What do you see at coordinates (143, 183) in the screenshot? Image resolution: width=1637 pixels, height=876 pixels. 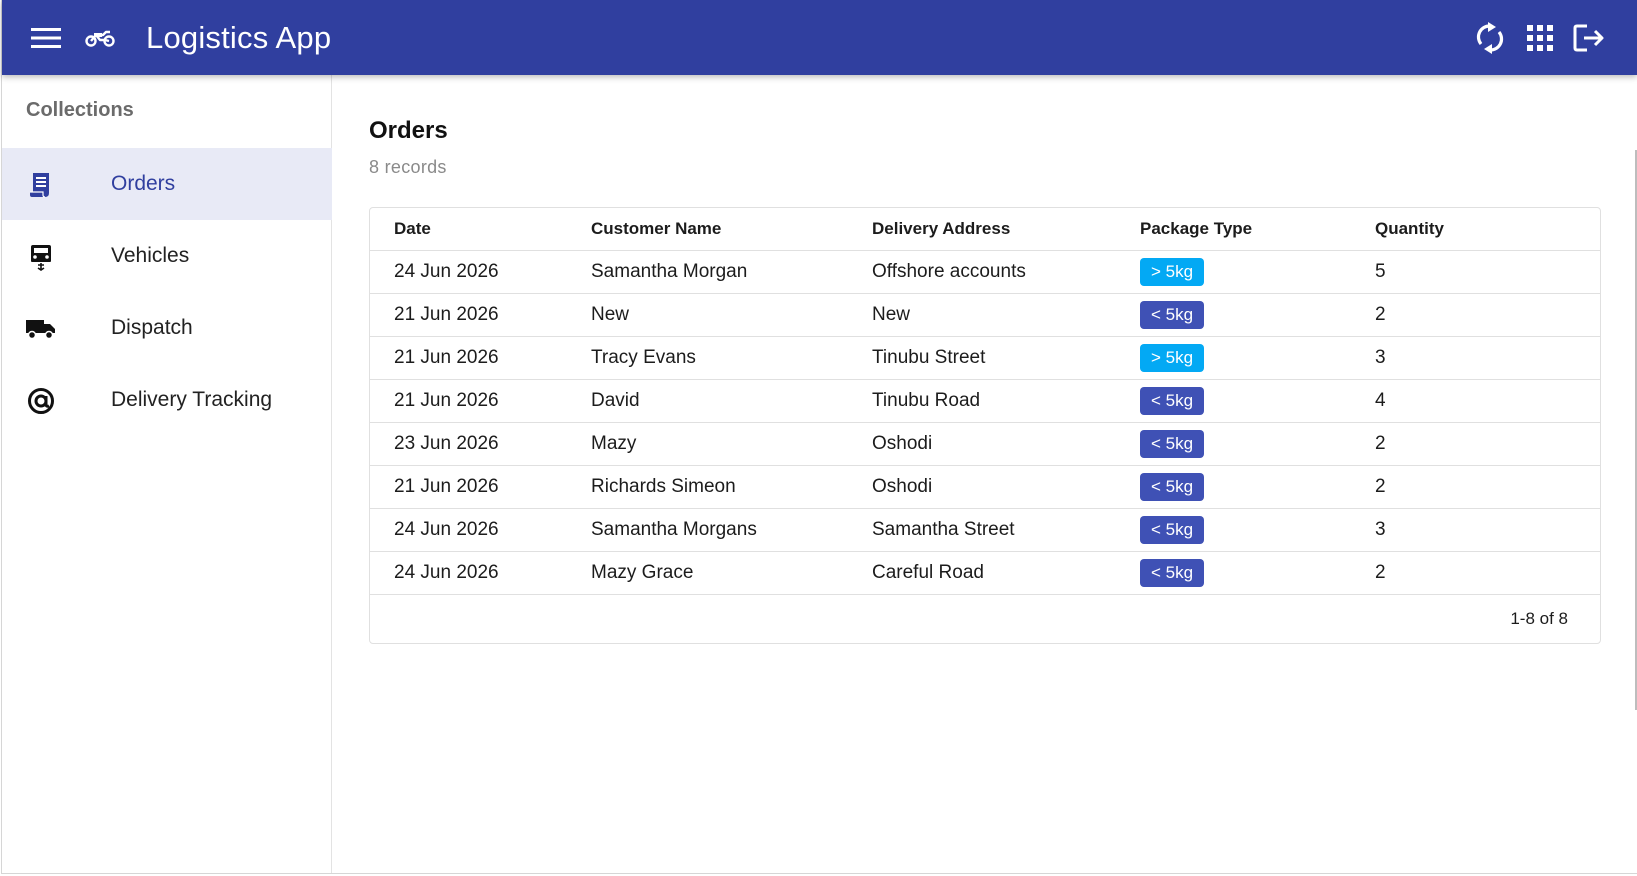 I see `sidebar-item-label: Orders` at bounding box center [143, 183].